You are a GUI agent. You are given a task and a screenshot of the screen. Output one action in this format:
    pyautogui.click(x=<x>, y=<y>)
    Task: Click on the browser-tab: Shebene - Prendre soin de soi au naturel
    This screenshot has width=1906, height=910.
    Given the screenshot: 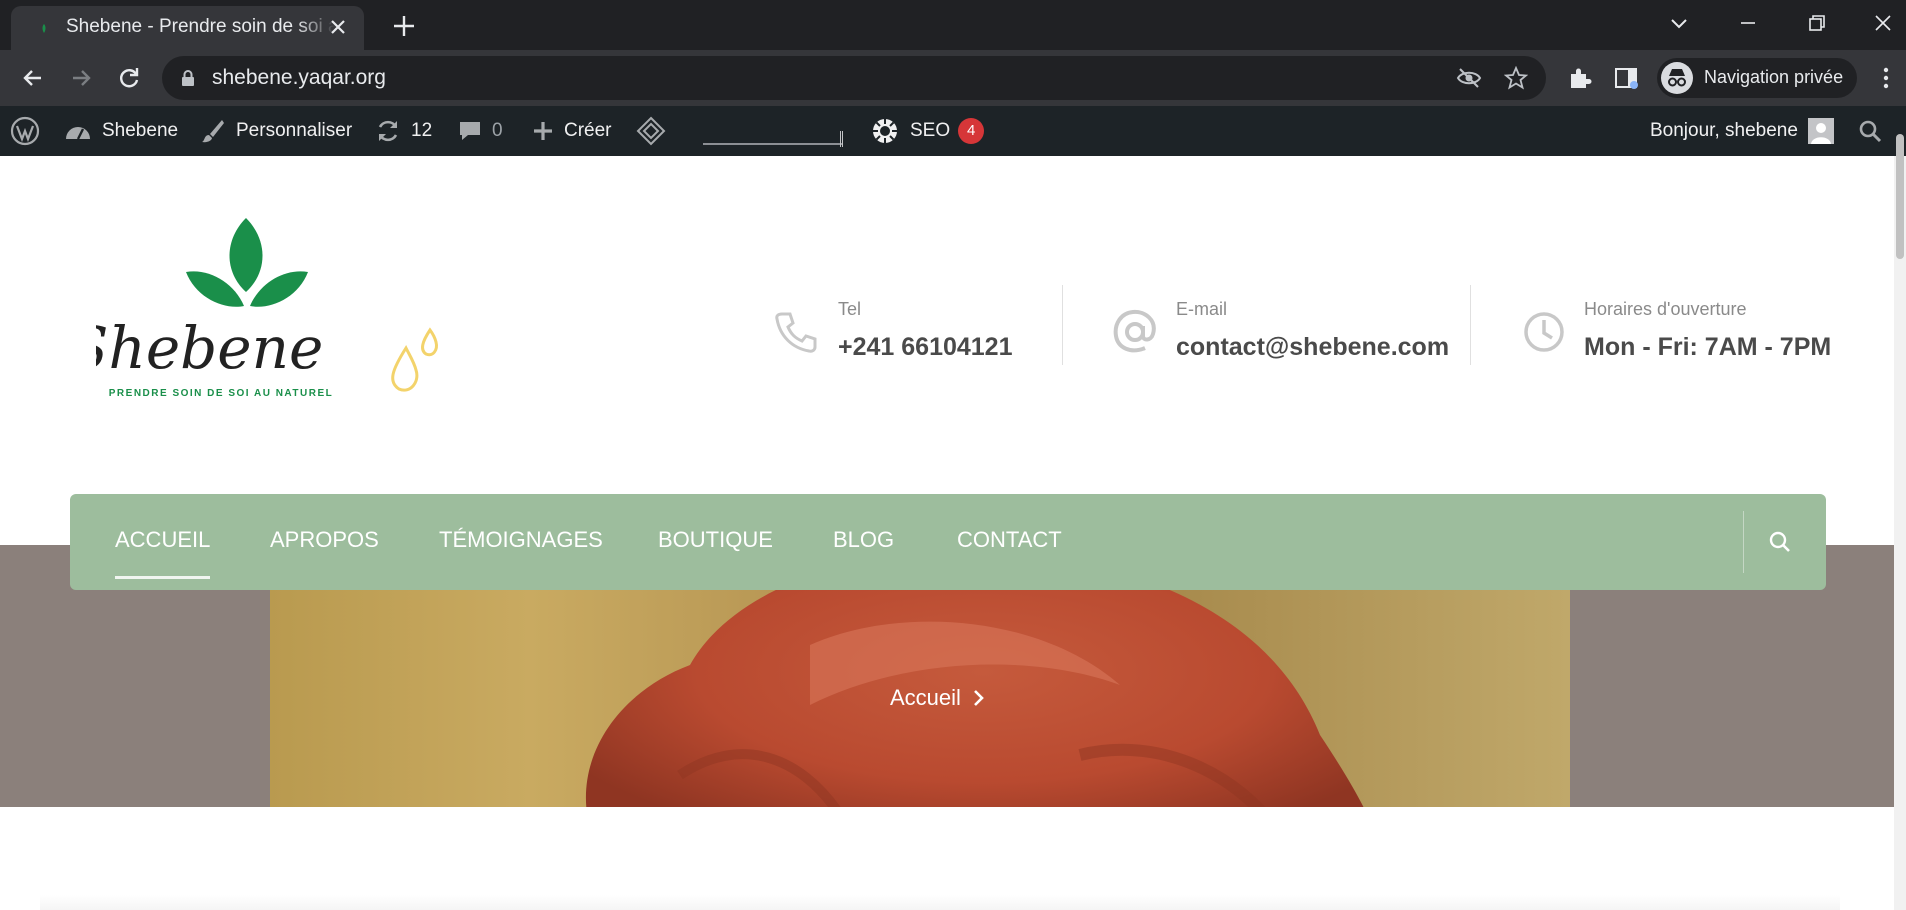 What is the action you would take?
    pyautogui.click(x=187, y=28)
    